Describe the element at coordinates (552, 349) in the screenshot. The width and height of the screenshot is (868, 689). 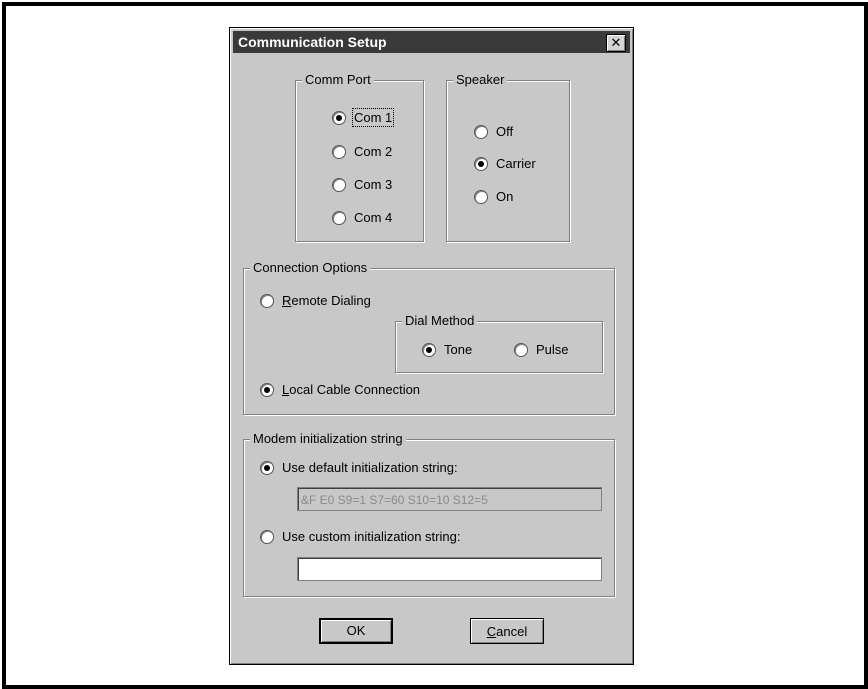
I see `pulse-label: Pulse` at that location.